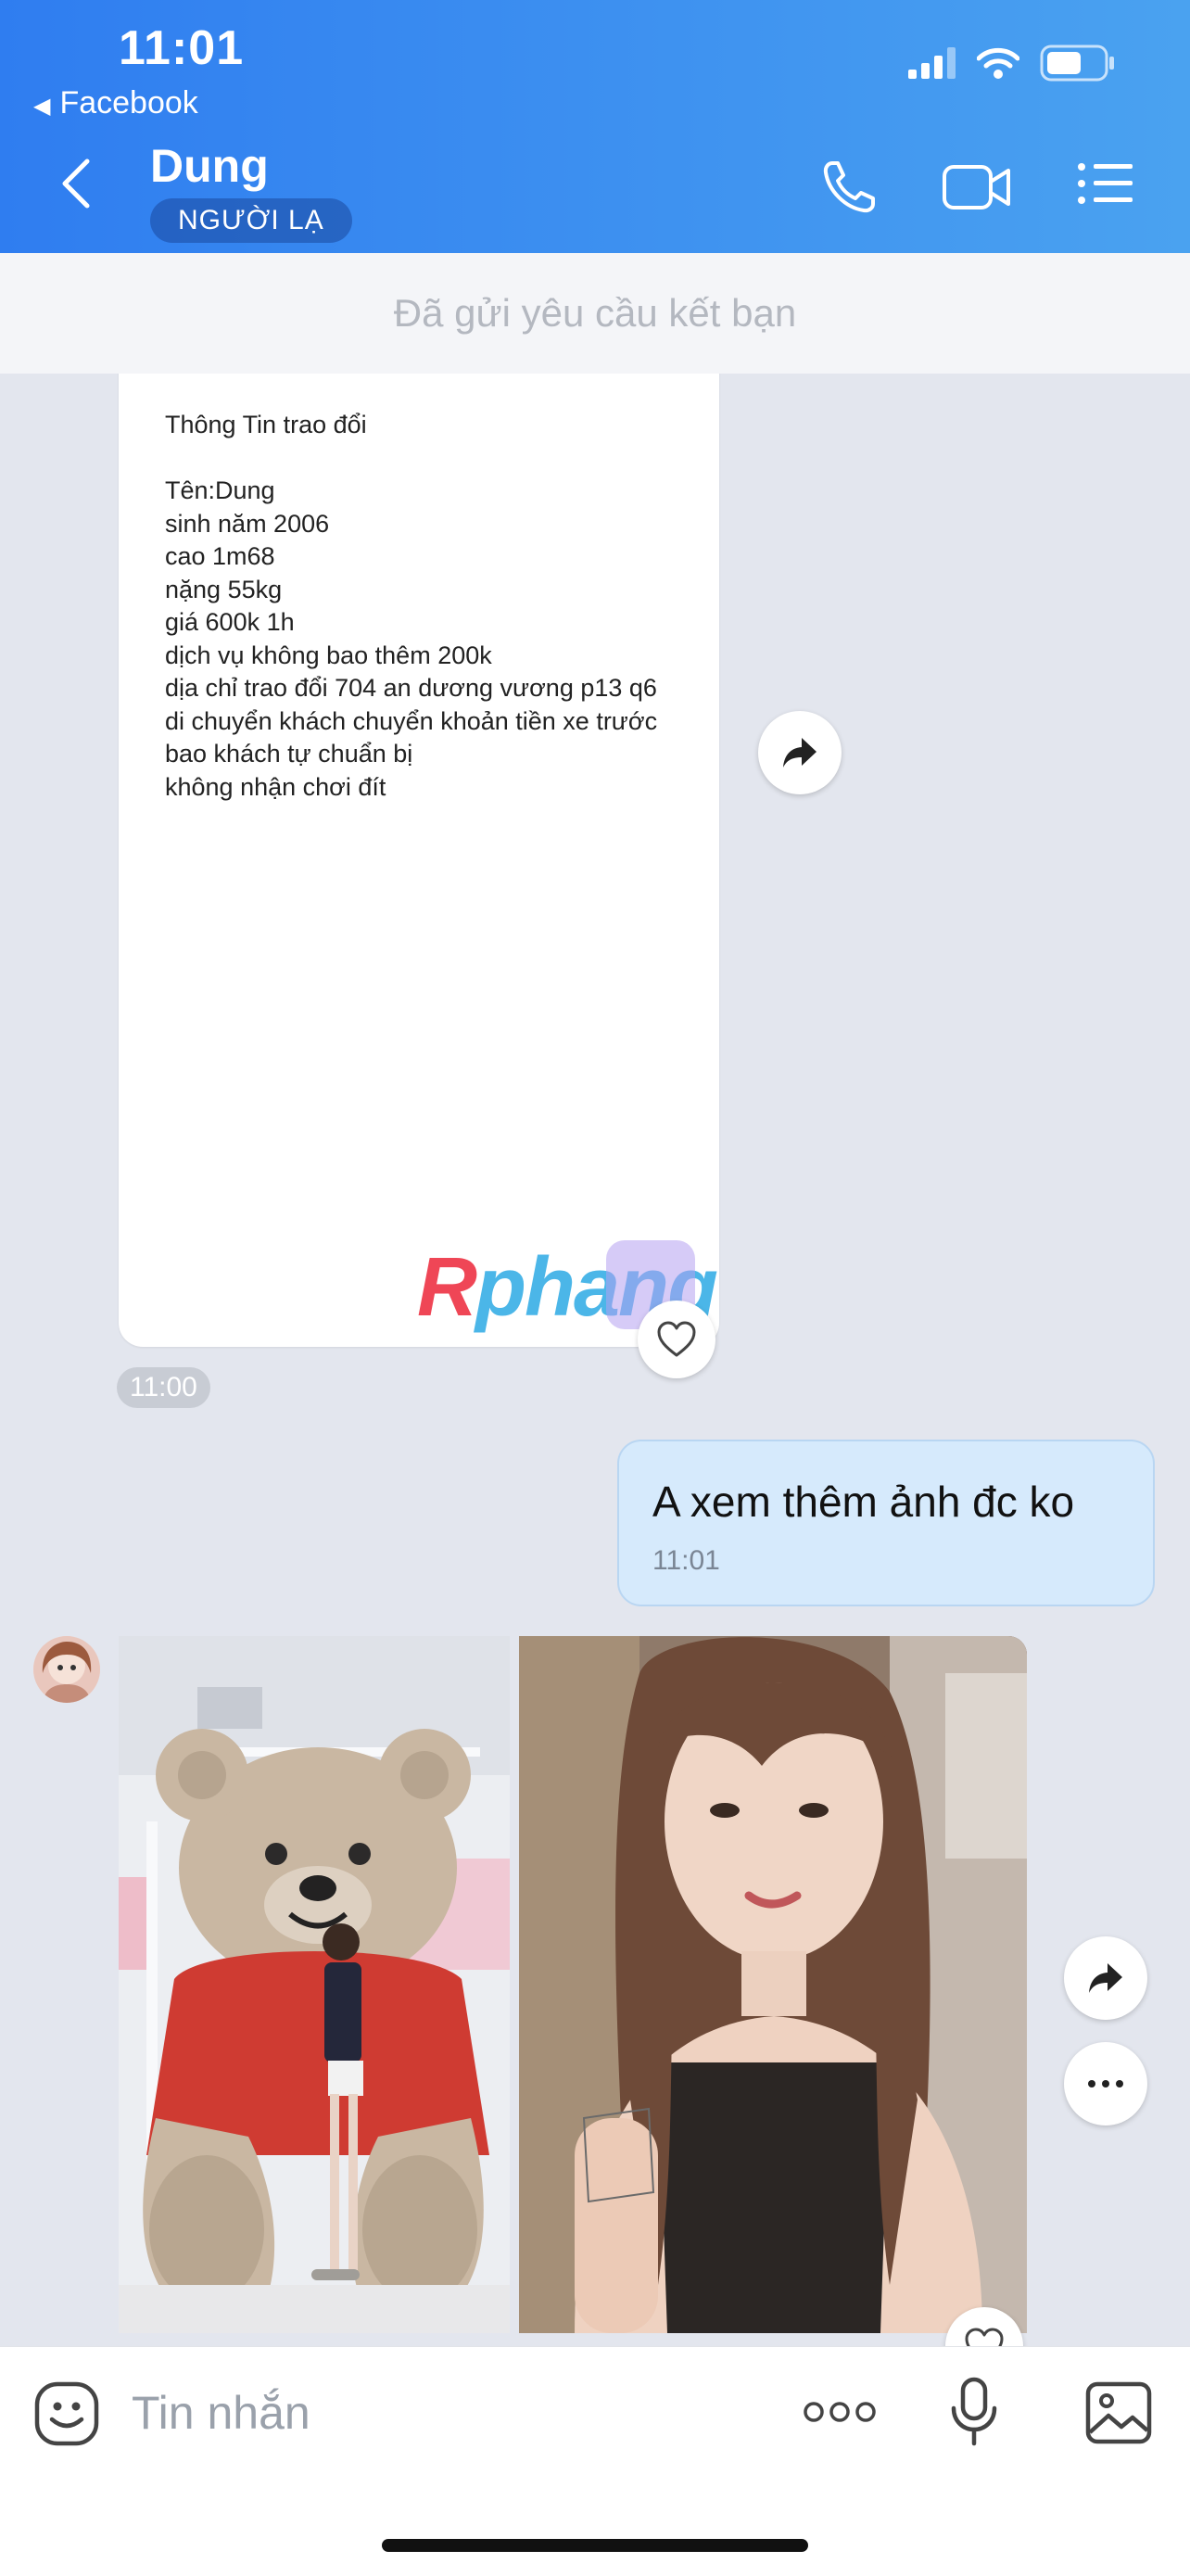  Describe the element at coordinates (974, 2412) in the screenshot. I see `microphone-icon` at that location.